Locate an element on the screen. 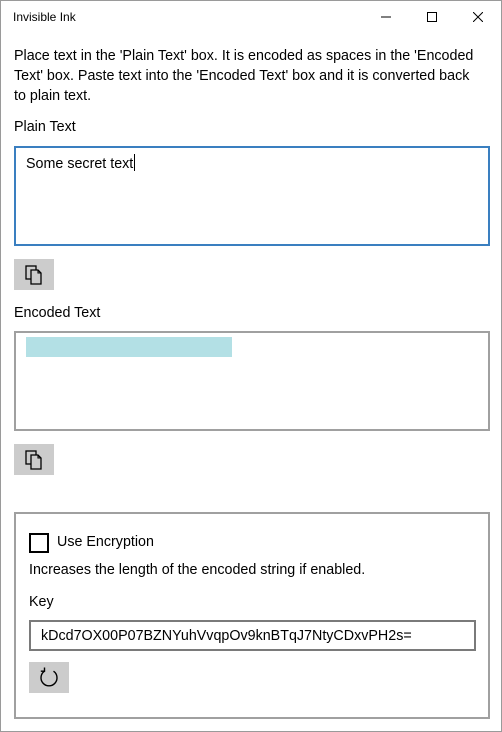 The image size is (502, 732). title-bar: Invisible Ink is located at coordinates (251, 16).